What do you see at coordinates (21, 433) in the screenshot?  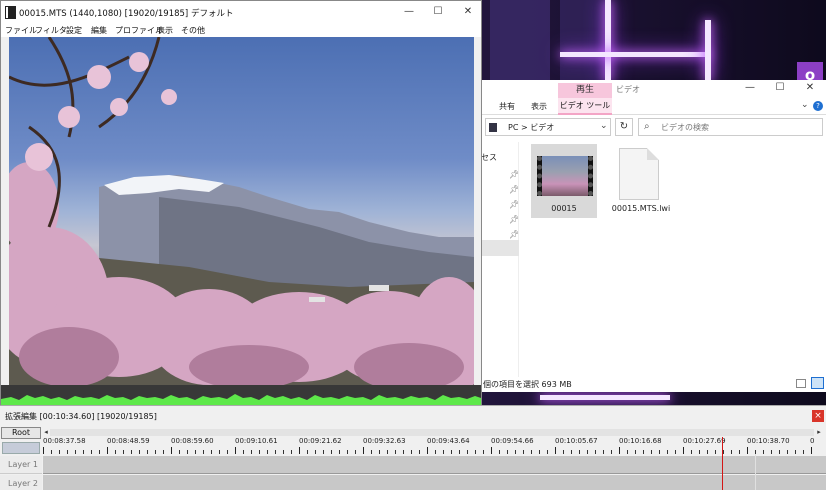 I see `root-scene-button: Root` at bounding box center [21, 433].